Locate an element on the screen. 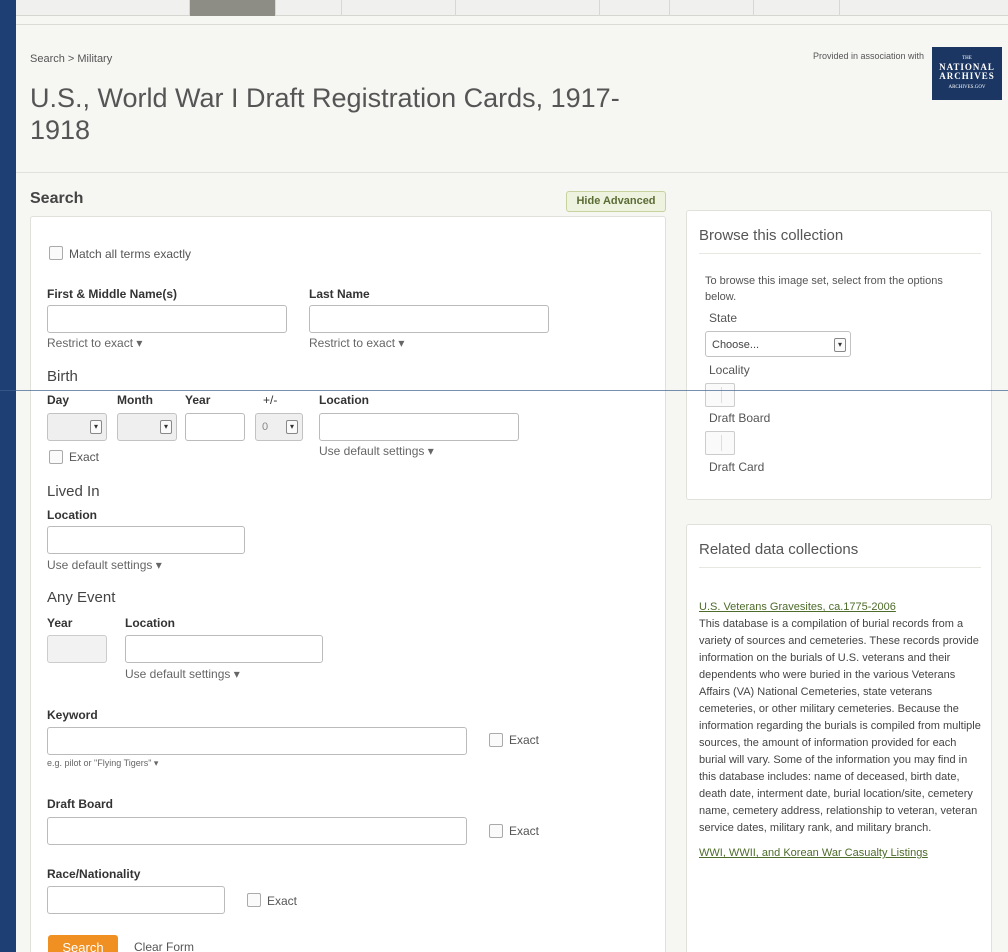  breadcrumb: Search > Military is located at coordinates (71, 59).